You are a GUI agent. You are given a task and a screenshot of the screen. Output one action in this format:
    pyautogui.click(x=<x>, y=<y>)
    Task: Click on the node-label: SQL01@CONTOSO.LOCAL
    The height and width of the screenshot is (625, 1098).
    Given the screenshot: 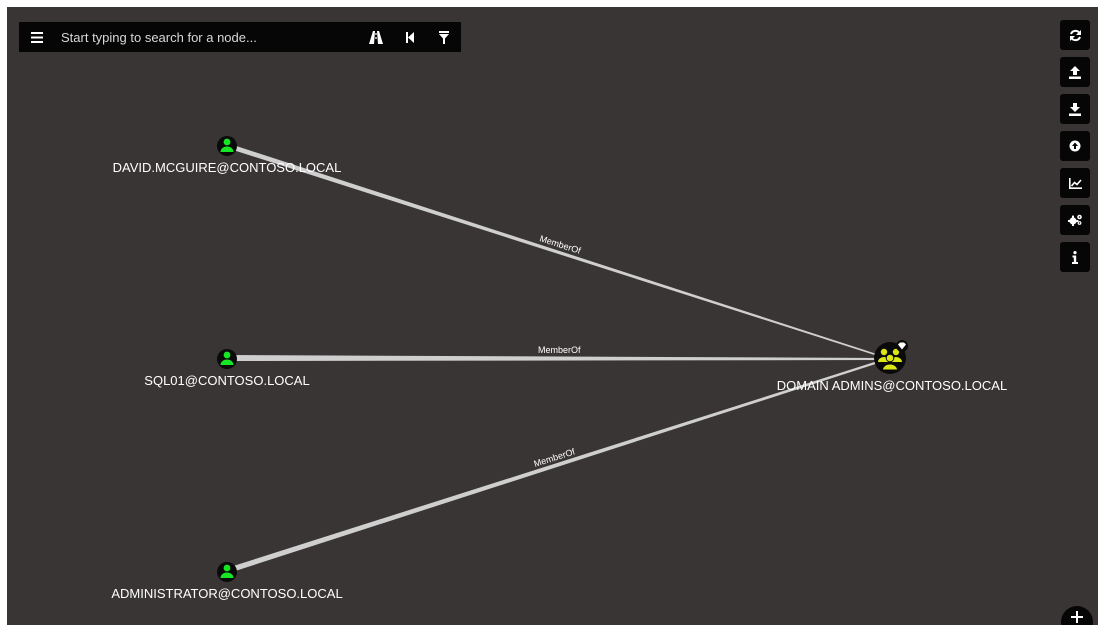 What is the action you would take?
    pyautogui.click(x=226, y=380)
    